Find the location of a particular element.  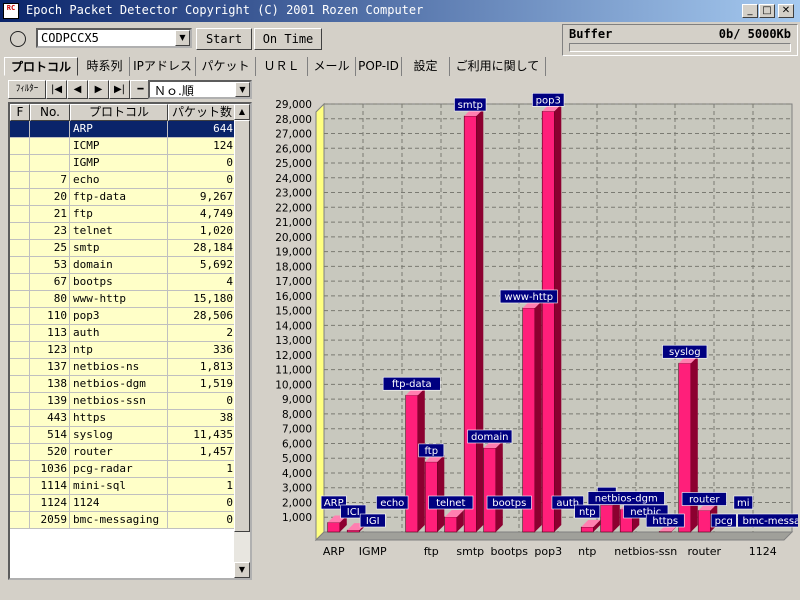

bar-label-text: netbios-dgm is located at coordinates (626, 499).